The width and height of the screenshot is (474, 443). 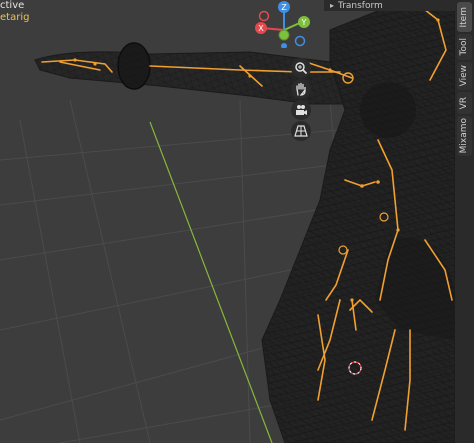 I want to click on tab-tool: Tool, so click(x=464, y=47).